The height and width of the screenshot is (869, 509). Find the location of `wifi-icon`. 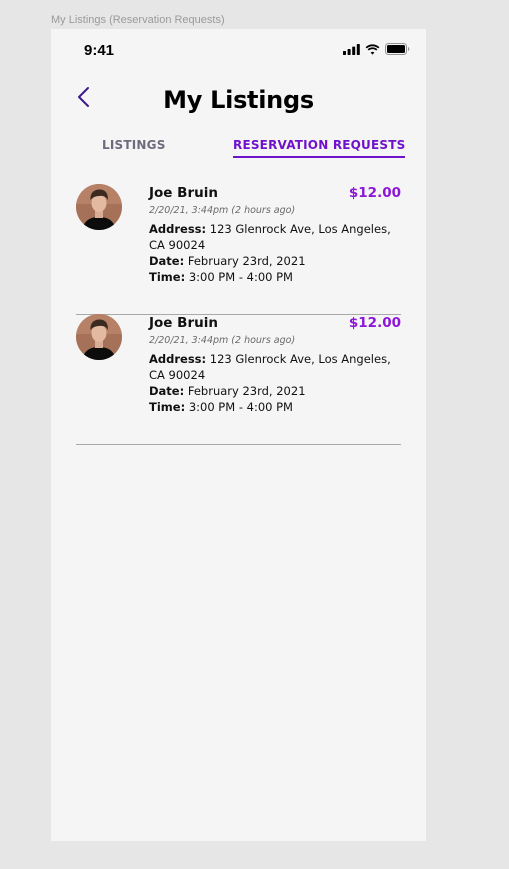

wifi-icon is located at coordinates (372, 49).